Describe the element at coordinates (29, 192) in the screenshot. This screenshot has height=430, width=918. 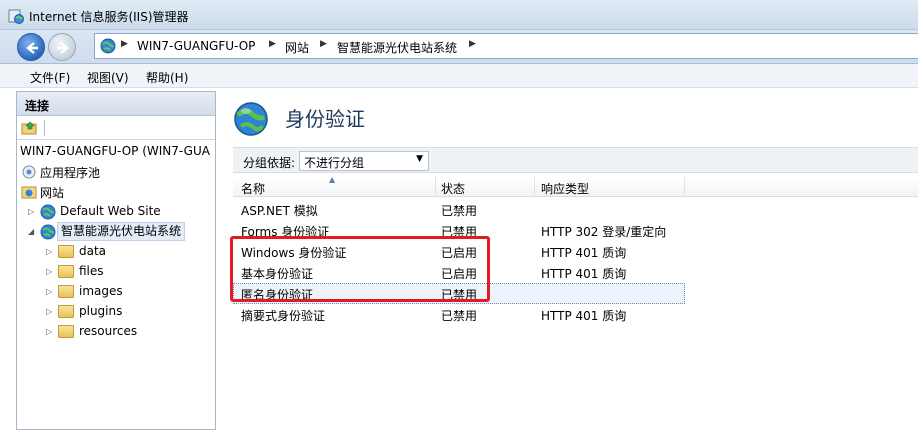
I see `sites-folder-icon` at that location.